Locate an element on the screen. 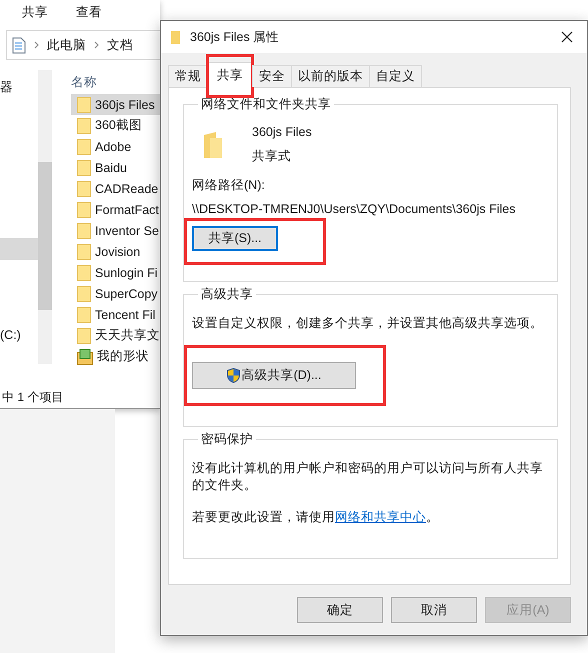 This screenshot has height=653, width=588. group-title: 密码保护 is located at coordinates (227, 439).